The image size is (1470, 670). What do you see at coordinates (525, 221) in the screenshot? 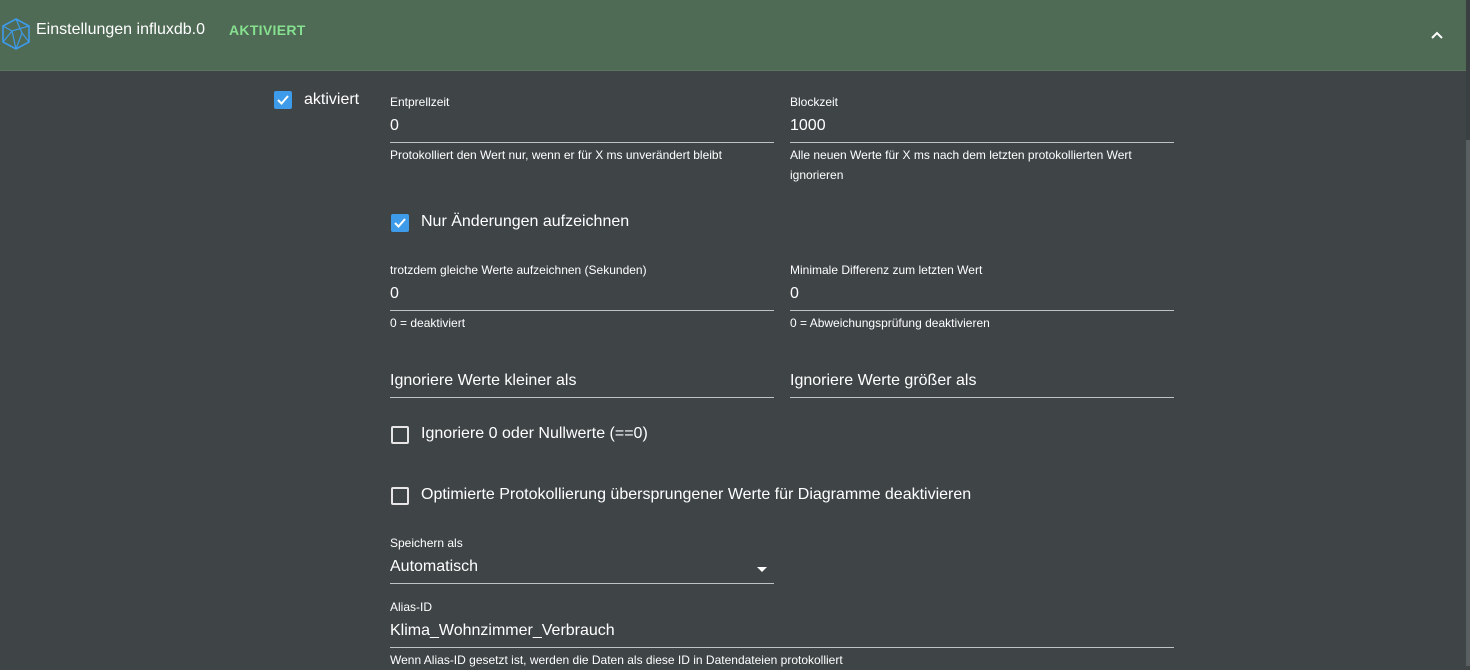
I see `changes-only-label: Nur Änderungen aufzeichnen` at bounding box center [525, 221].